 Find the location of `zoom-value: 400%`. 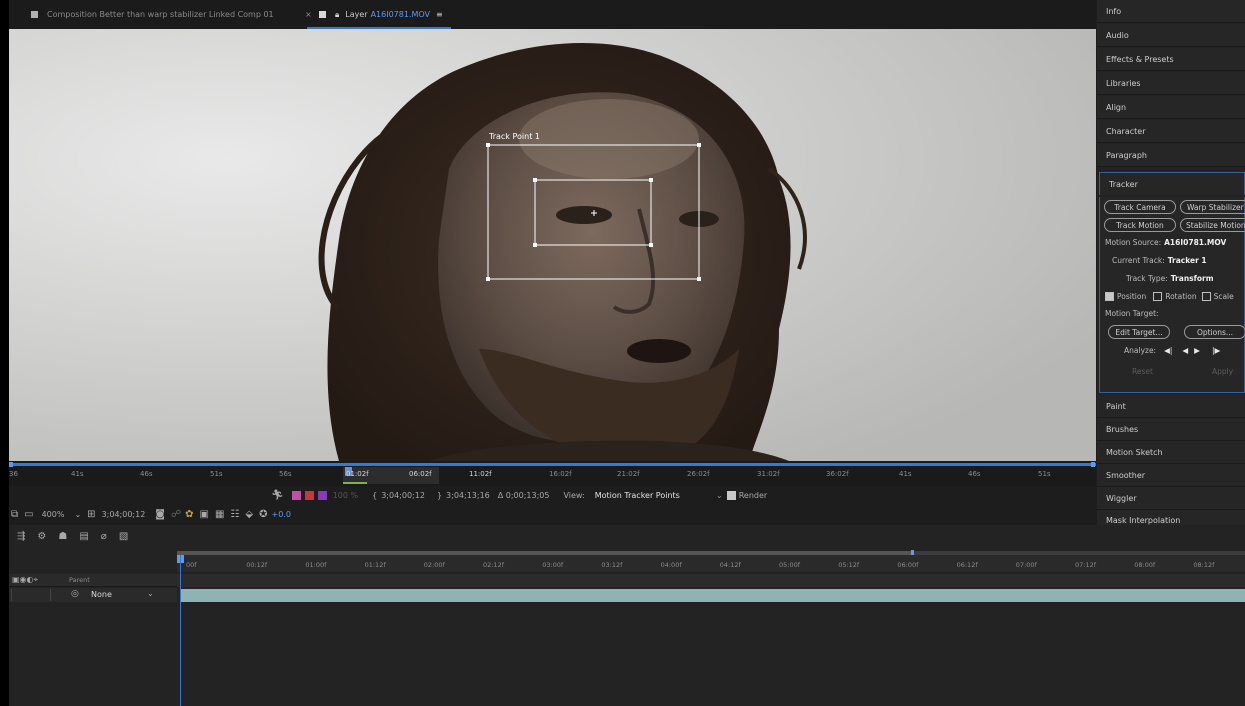

zoom-value: 400% is located at coordinates (53, 514).